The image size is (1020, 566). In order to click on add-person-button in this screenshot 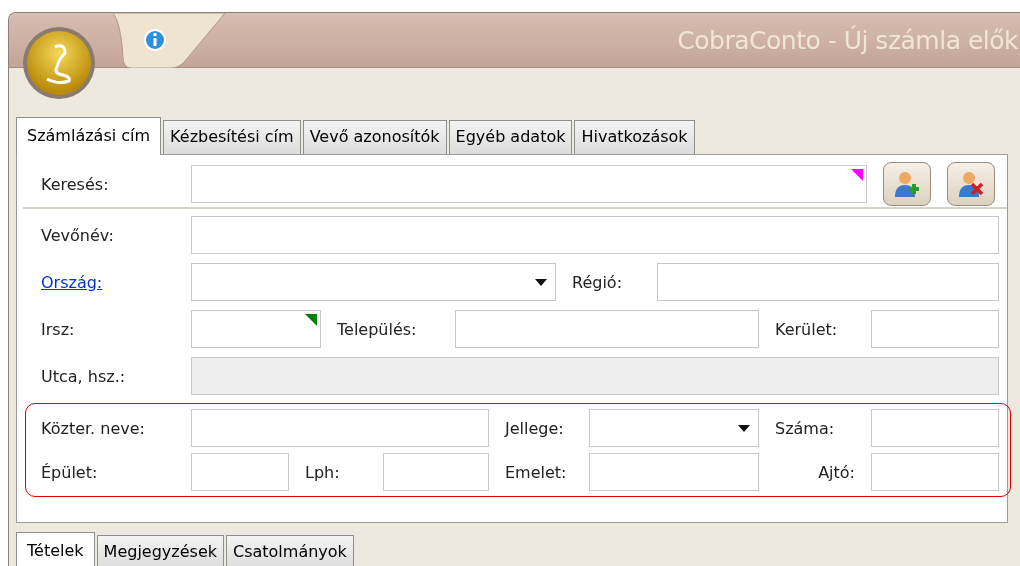, I will do `click(907, 184)`.